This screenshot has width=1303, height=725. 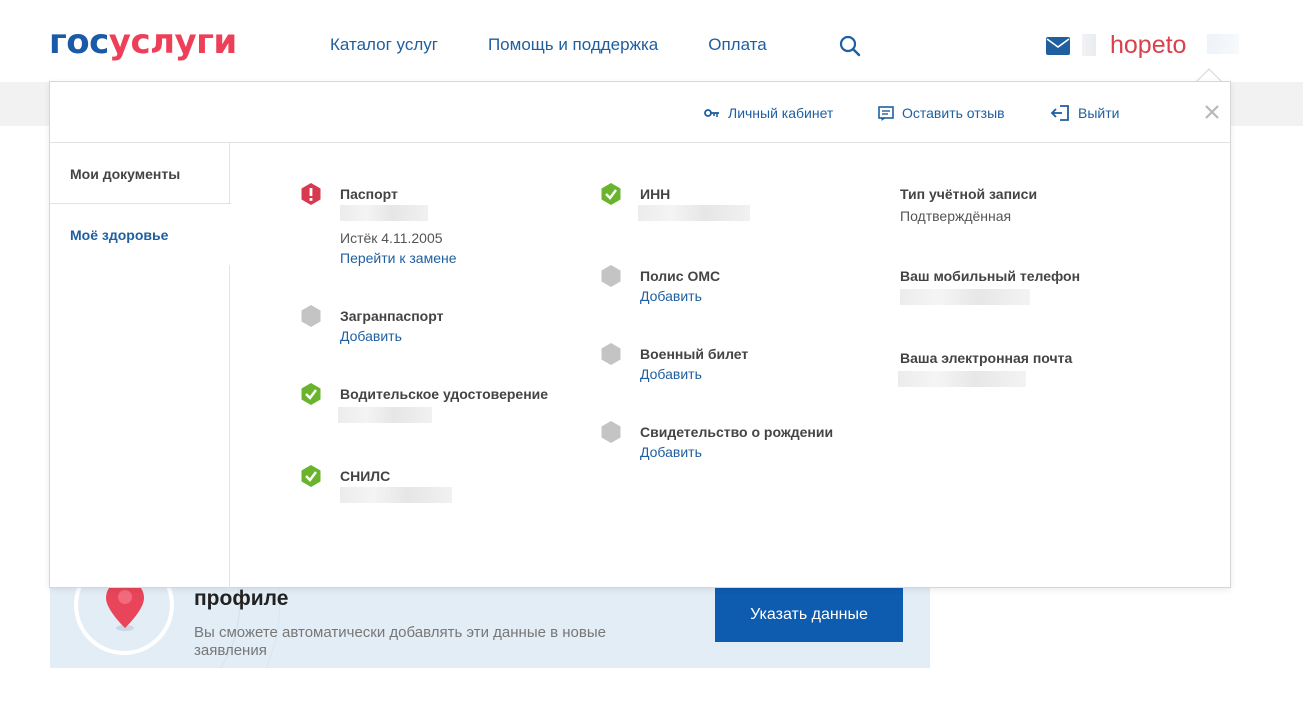 What do you see at coordinates (241, 598) in the screenshot?
I see `banner-title: профиле` at bounding box center [241, 598].